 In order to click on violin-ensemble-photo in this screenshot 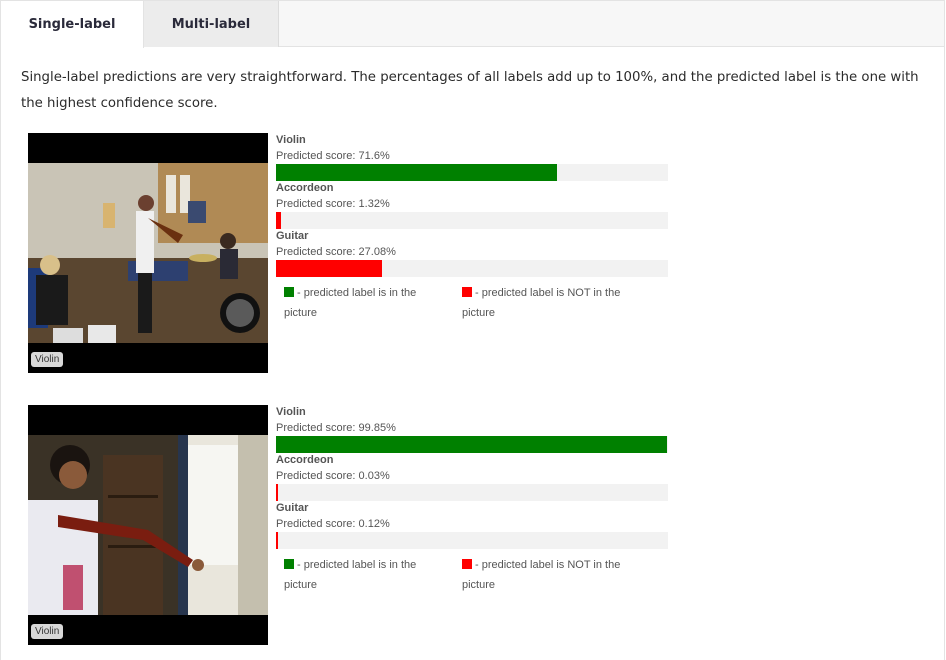, I will do `click(148, 253)`.